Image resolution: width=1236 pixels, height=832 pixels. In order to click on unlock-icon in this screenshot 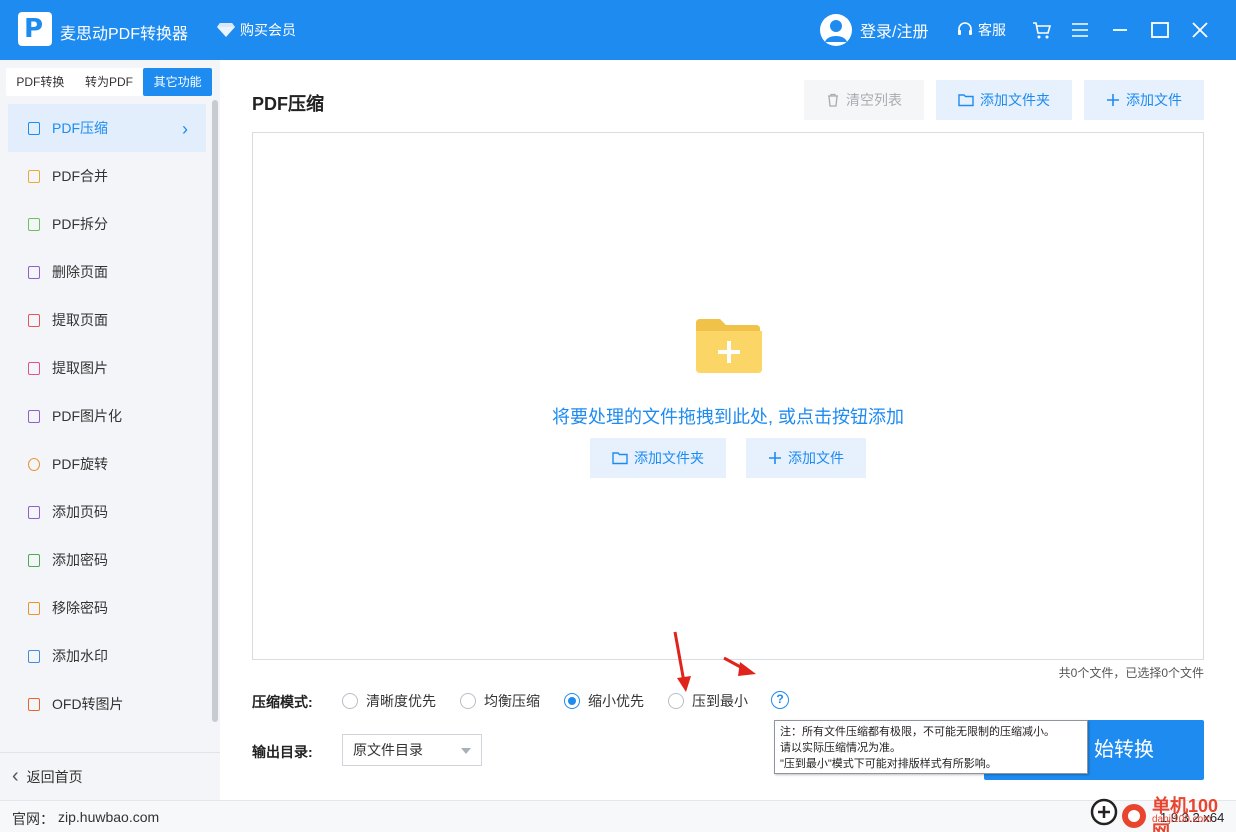, I will do `click(34, 608)`.